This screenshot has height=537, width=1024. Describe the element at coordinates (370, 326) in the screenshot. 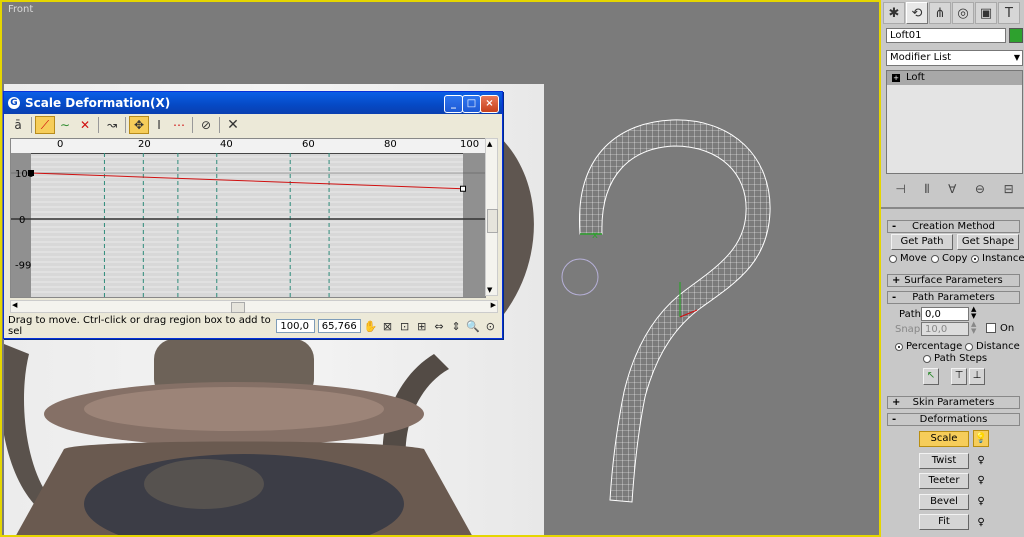

I see `pan-hand-icon: ✋` at that location.